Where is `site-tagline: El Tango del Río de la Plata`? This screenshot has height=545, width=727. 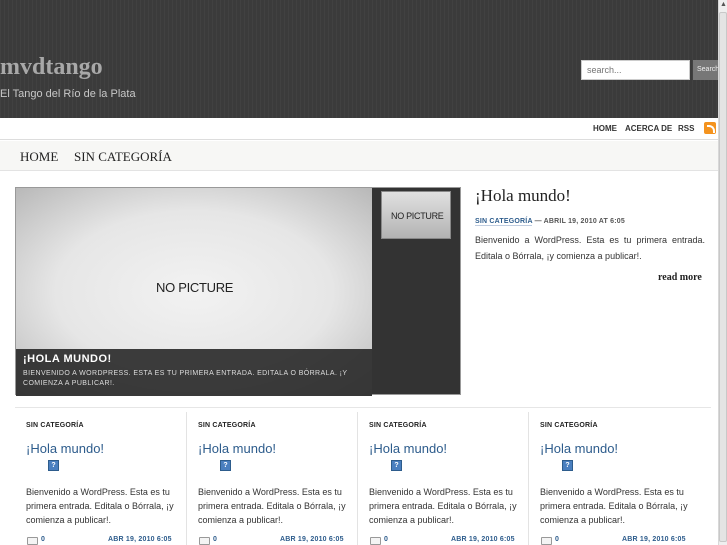
site-tagline: El Tango del Río de la Plata is located at coordinates (68, 94).